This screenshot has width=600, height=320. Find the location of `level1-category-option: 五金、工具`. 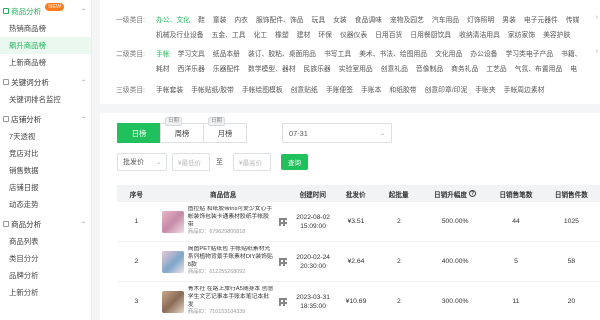

level1-category-option: 五金、工具 is located at coordinates (229, 34).